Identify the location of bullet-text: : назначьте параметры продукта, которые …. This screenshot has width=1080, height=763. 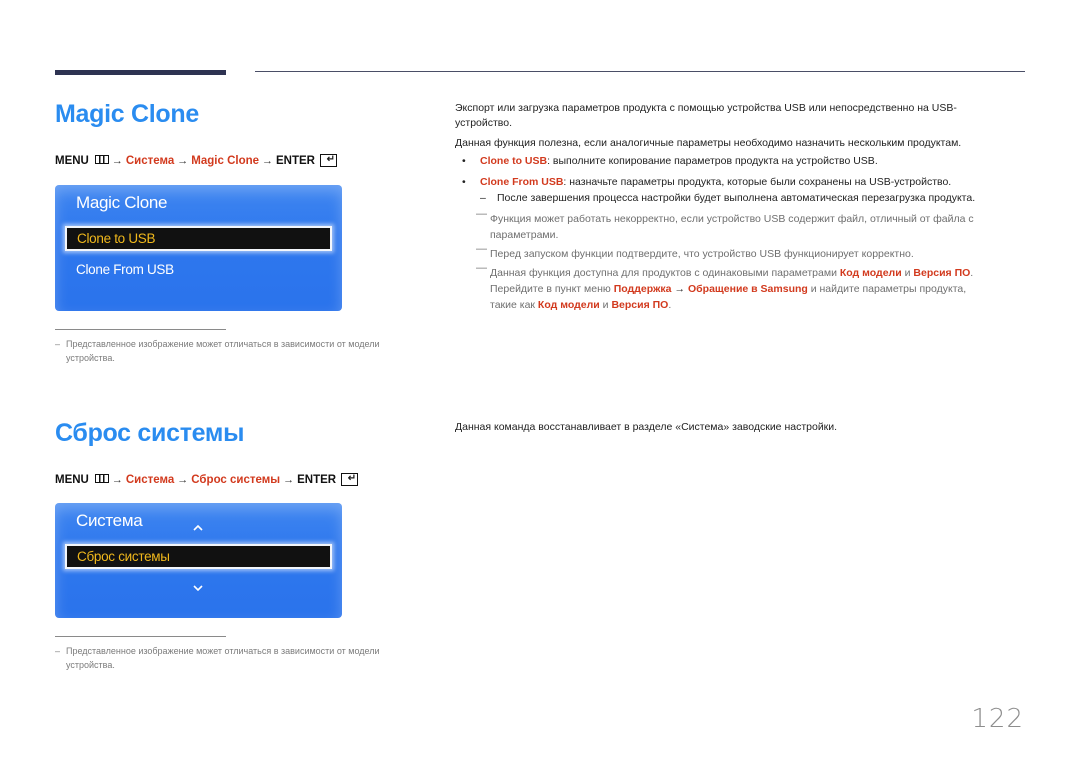
(757, 182).